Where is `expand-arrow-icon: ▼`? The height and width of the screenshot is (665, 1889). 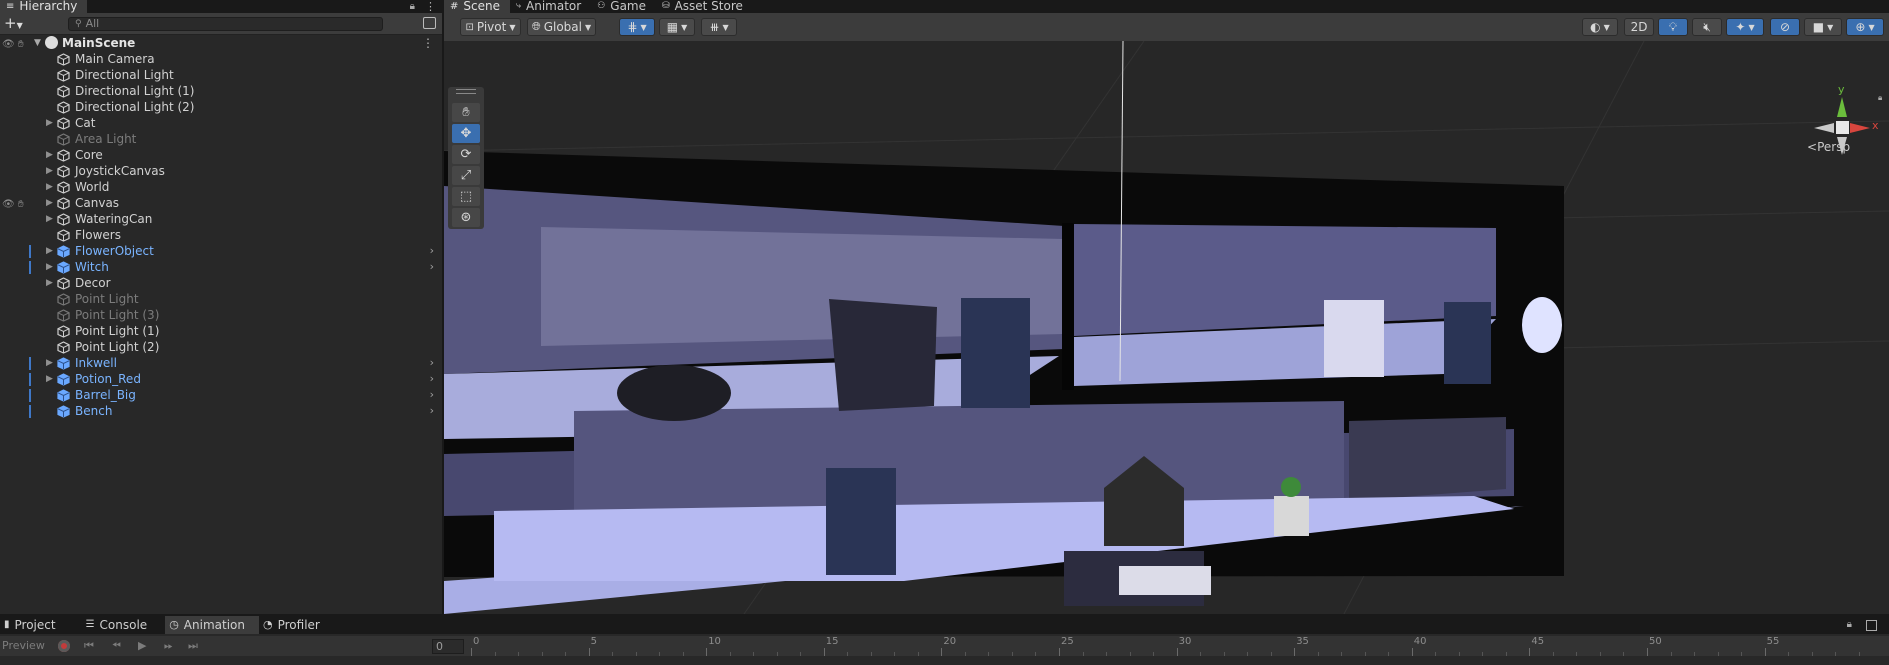
expand-arrow-icon: ▼ is located at coordinates (37, 43).